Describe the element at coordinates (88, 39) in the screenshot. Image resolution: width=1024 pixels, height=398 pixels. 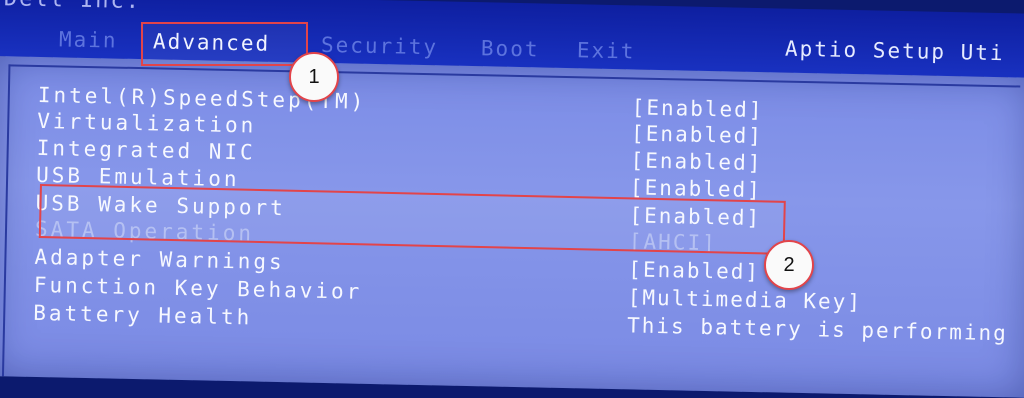
I see `tab-main: Main` at that location.